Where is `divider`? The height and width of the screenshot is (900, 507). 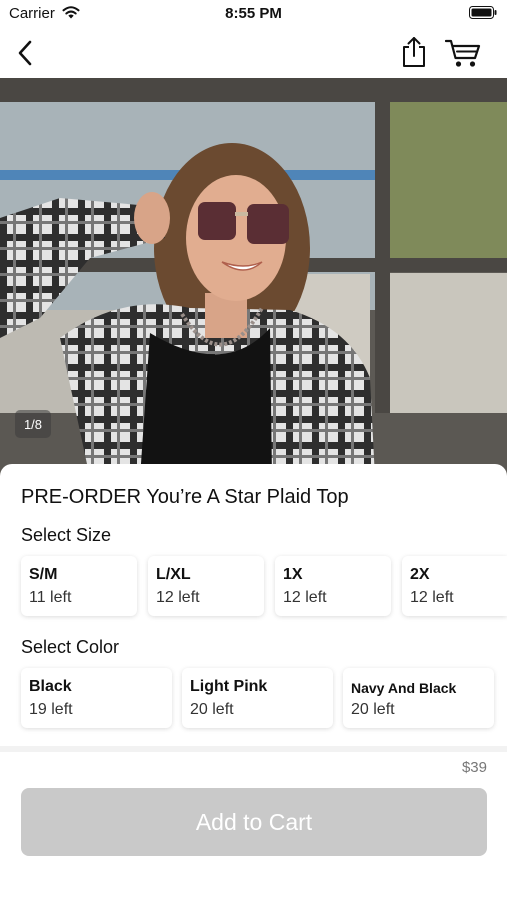
divider is located at coordinates (253, 749).